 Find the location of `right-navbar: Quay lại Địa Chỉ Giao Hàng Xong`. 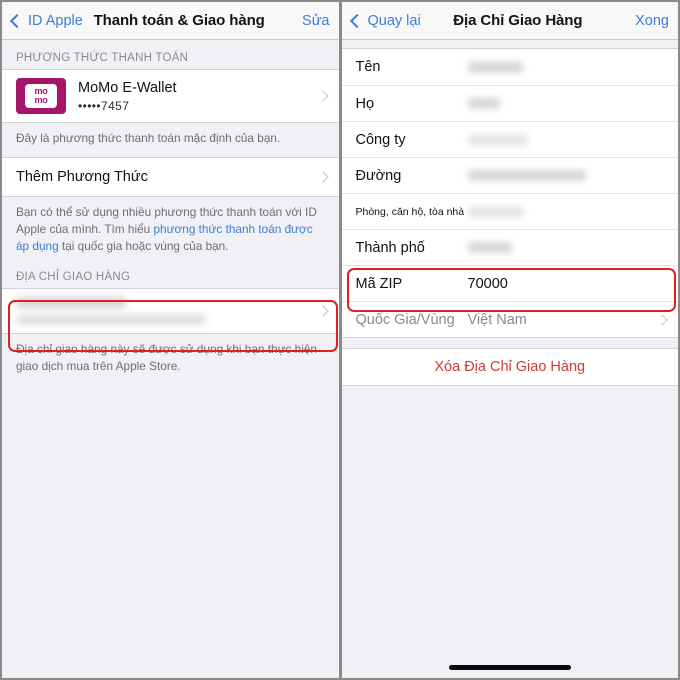

right-navbar: Quay lại Địa Chỉ Giao Hàng Xong is located at coordinates (509, 21).